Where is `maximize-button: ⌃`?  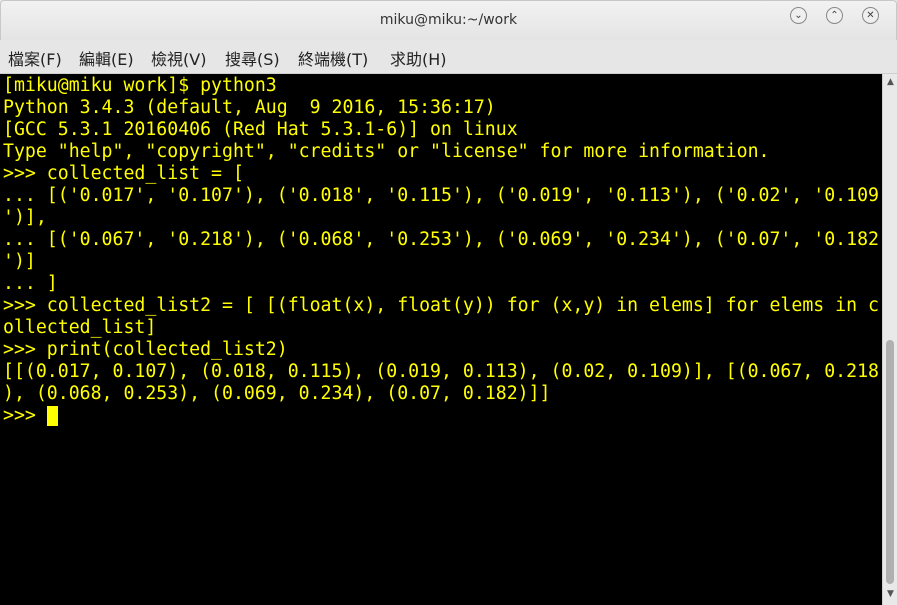
maximize-button: ⌃ is located at coordinates (834, 15).